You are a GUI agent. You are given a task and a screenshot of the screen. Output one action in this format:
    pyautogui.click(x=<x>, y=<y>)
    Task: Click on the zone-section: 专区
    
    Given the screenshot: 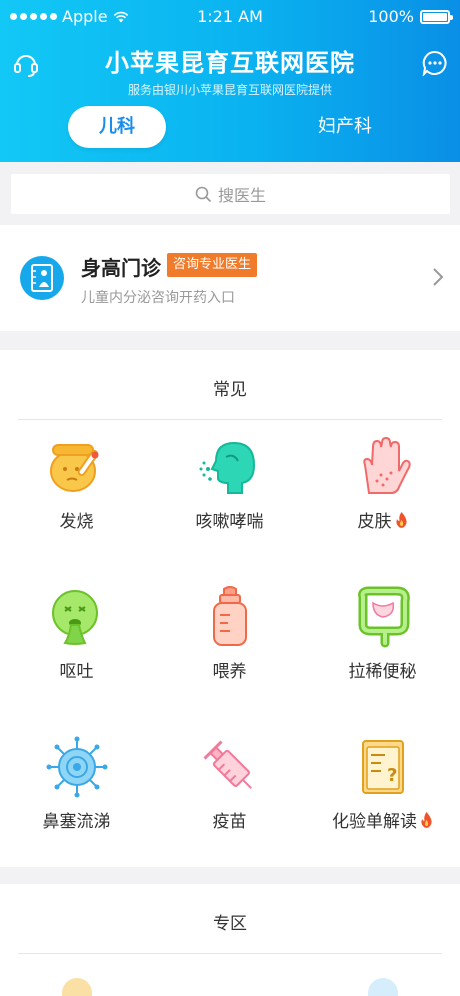 What is the action you would take?
    pyautogui.click(x=230, y=940)
    